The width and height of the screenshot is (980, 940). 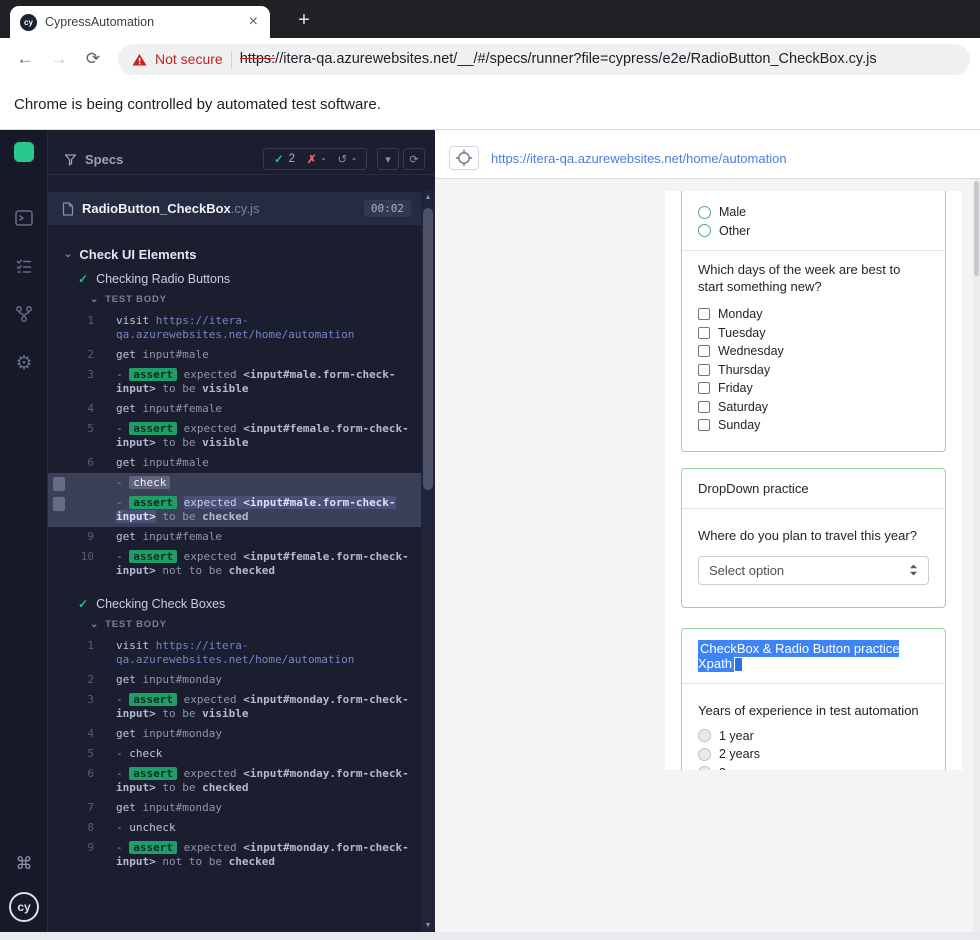 What do you see at coordinates (813, 570) in the screenshot?
I see `travel-select: Select option` at bounding box center [813, 570].